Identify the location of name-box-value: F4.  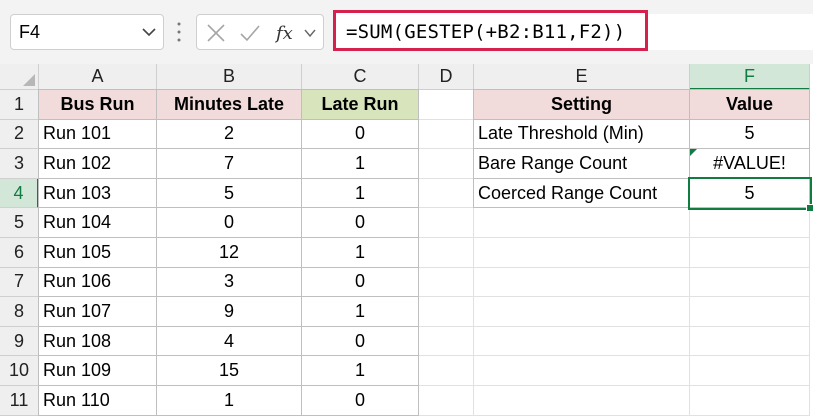
(30, 32).